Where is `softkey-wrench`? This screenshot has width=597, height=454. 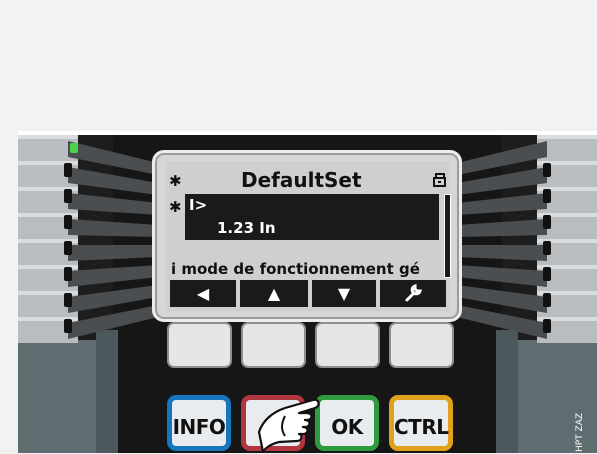
softkey-wrench is located at coordinates (413, 293).